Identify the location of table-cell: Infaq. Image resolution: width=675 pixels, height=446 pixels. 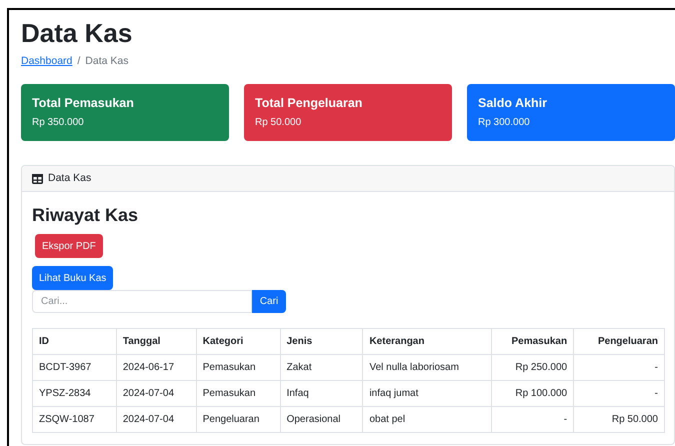
(321, 393).